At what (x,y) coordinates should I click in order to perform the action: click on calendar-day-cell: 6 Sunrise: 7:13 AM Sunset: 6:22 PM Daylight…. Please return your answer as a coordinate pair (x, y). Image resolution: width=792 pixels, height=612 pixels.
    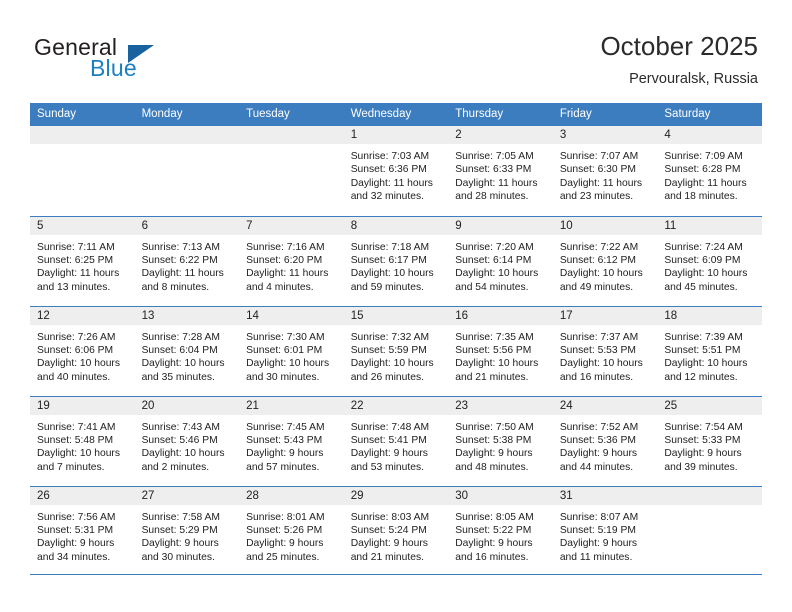
    Looking at the image, I should click on (187, 261).